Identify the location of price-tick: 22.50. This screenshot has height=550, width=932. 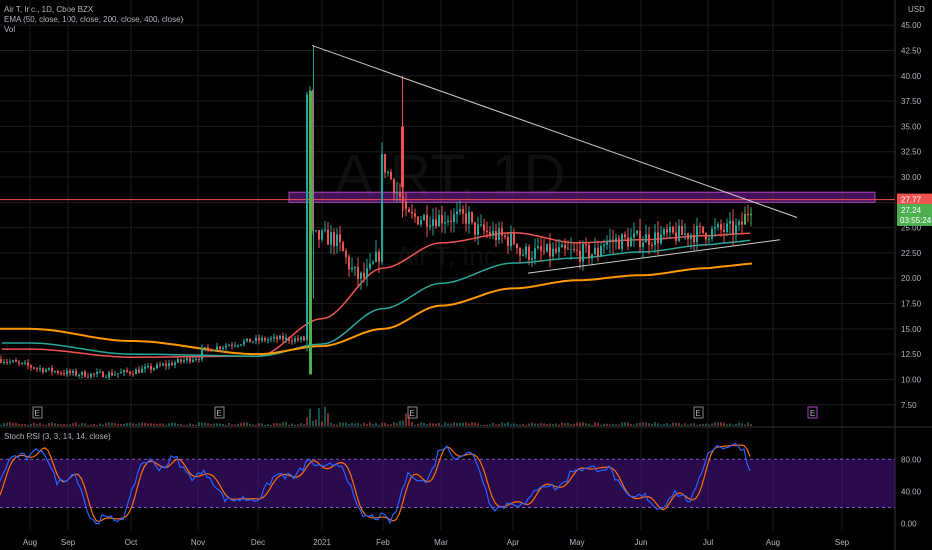
(911, 253).